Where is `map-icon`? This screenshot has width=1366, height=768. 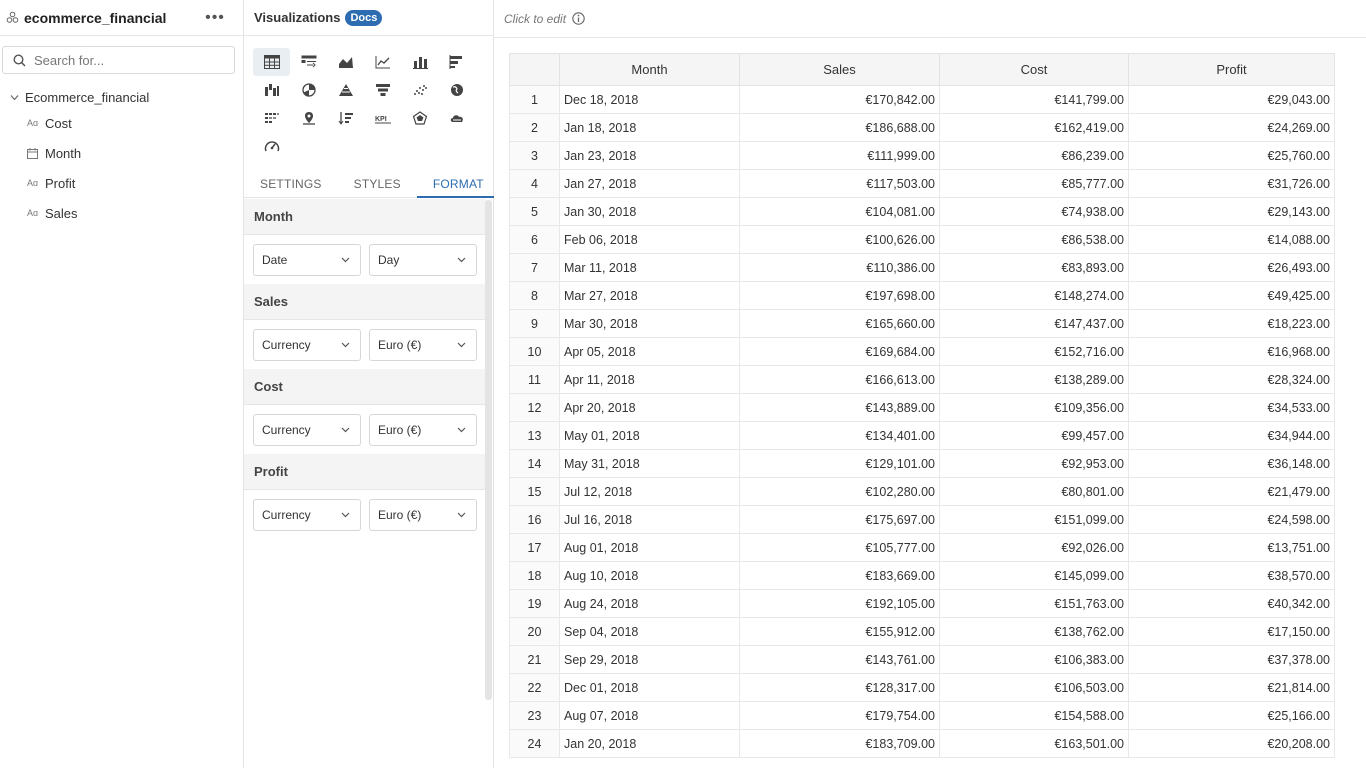 map-icon is located at coordinates (456, 90).